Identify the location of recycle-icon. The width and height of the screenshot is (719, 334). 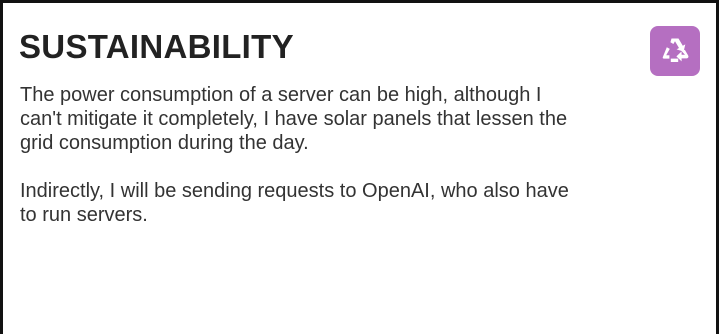
(675, 50).